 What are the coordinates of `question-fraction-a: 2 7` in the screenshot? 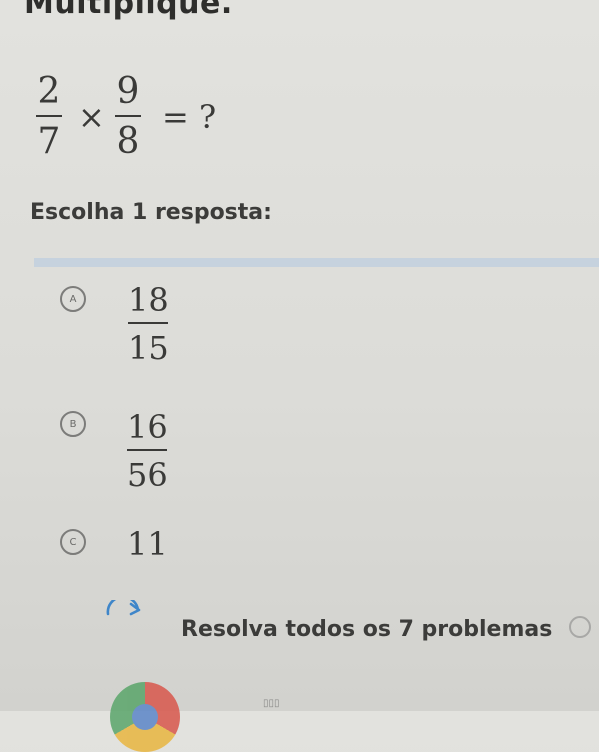 It's located at (49, 117).